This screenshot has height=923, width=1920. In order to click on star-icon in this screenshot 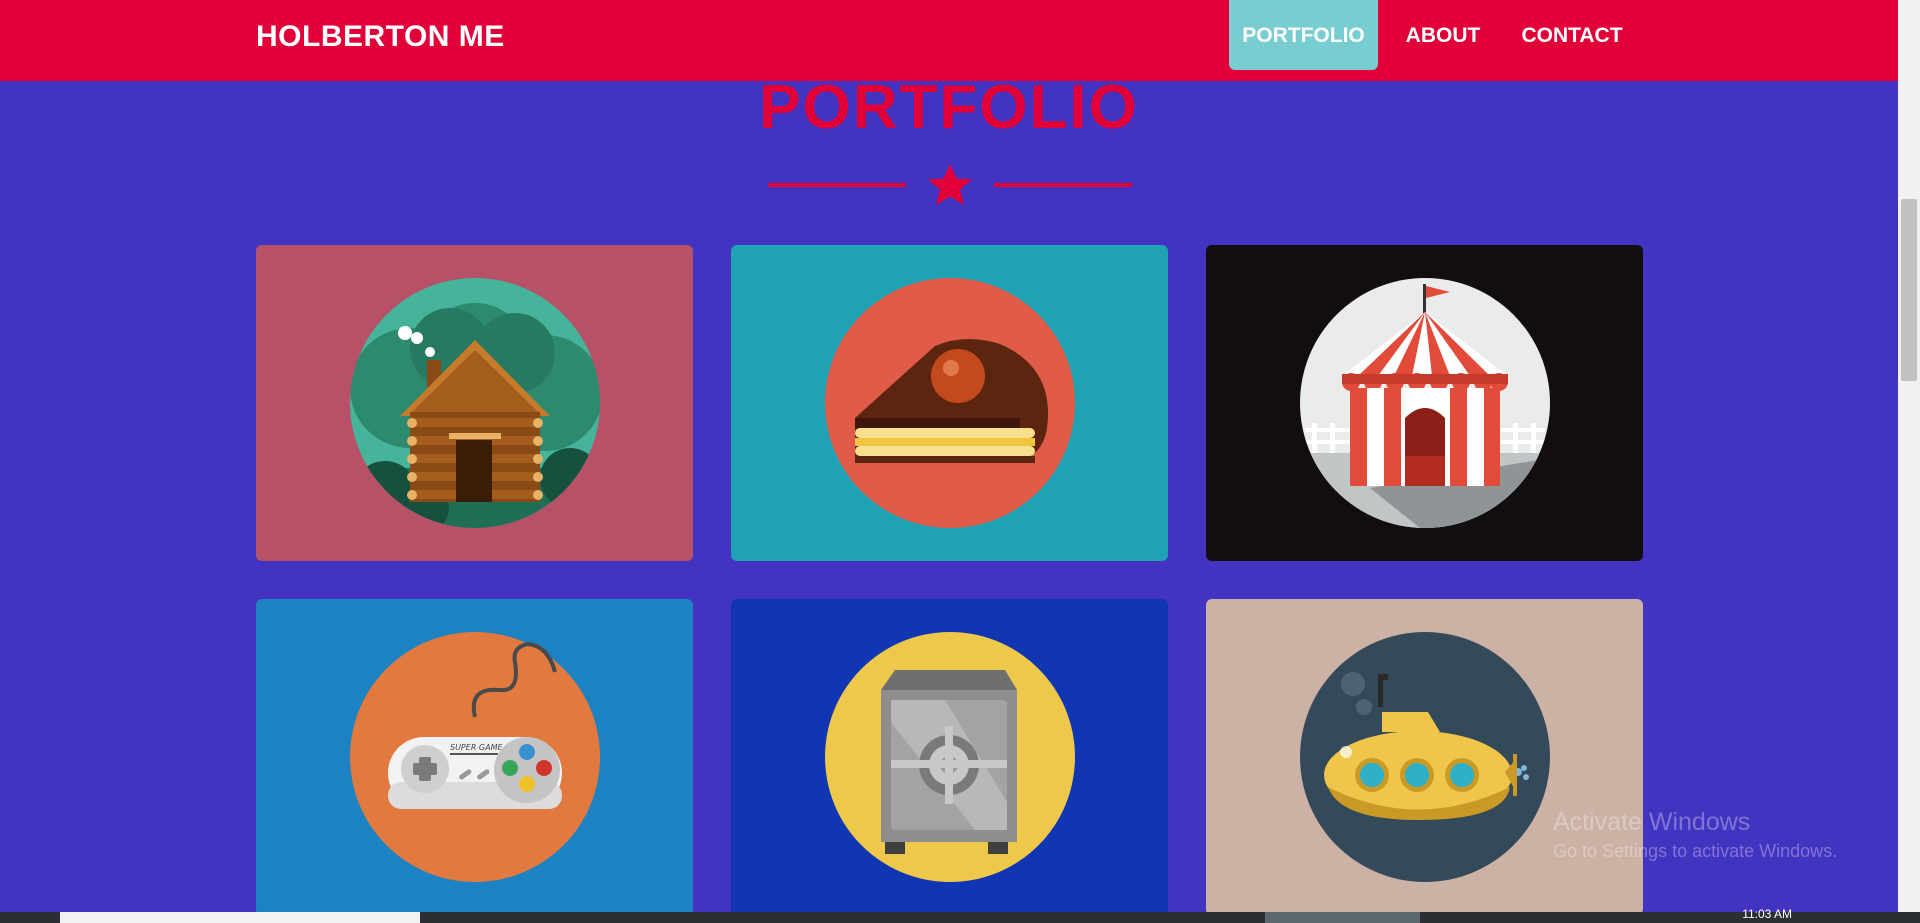, I will do `click(950, 184)`.